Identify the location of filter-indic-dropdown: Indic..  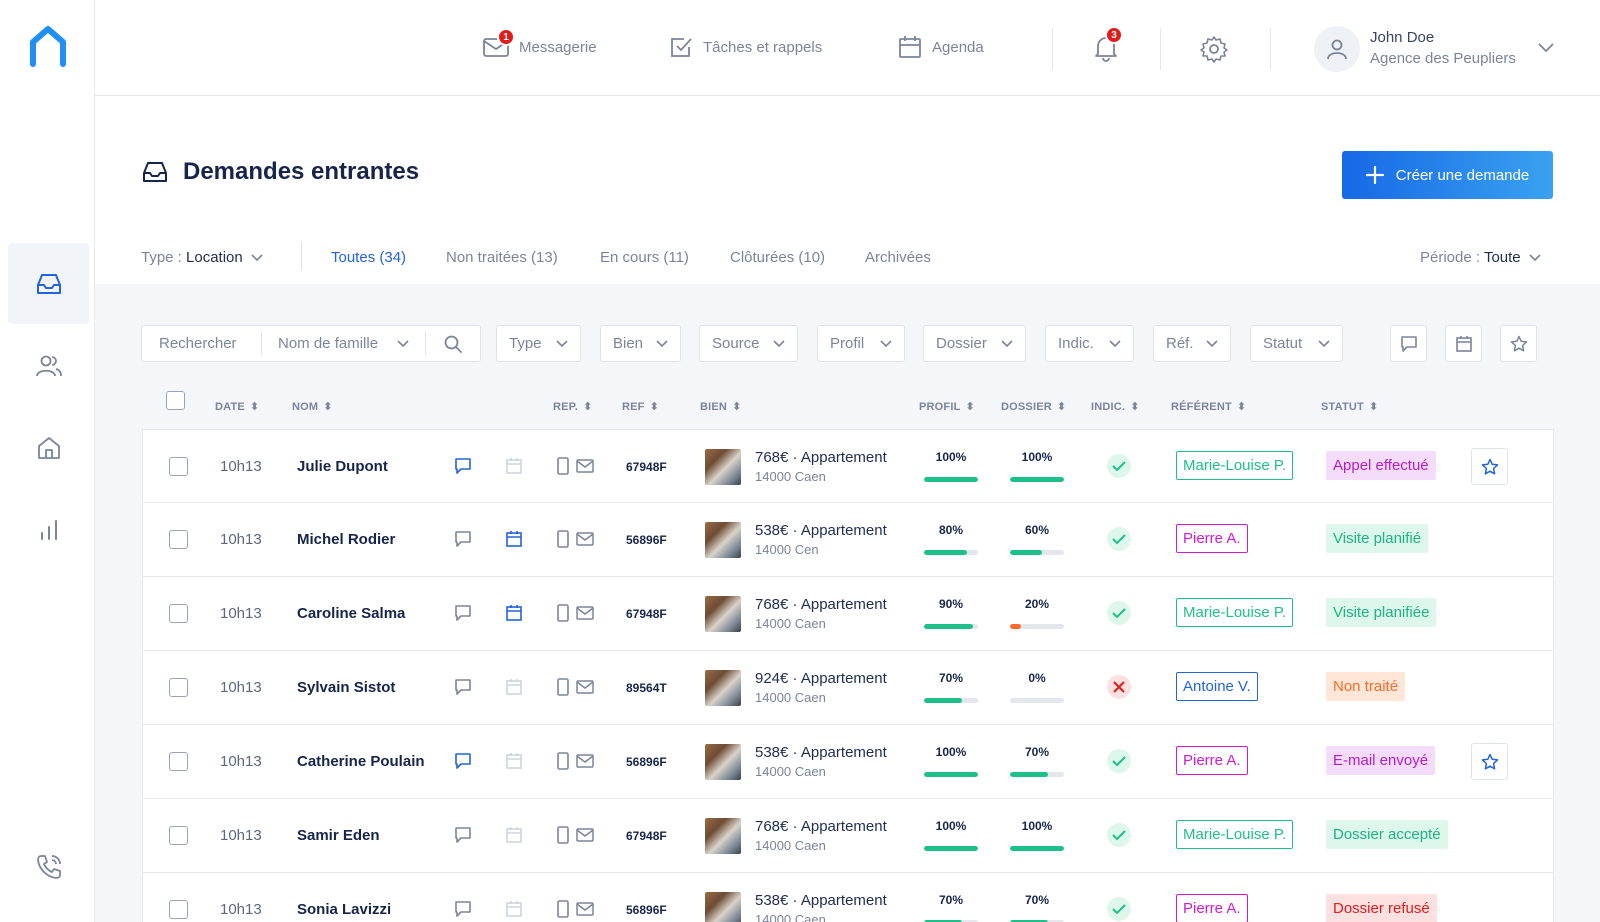
(1089, 343).